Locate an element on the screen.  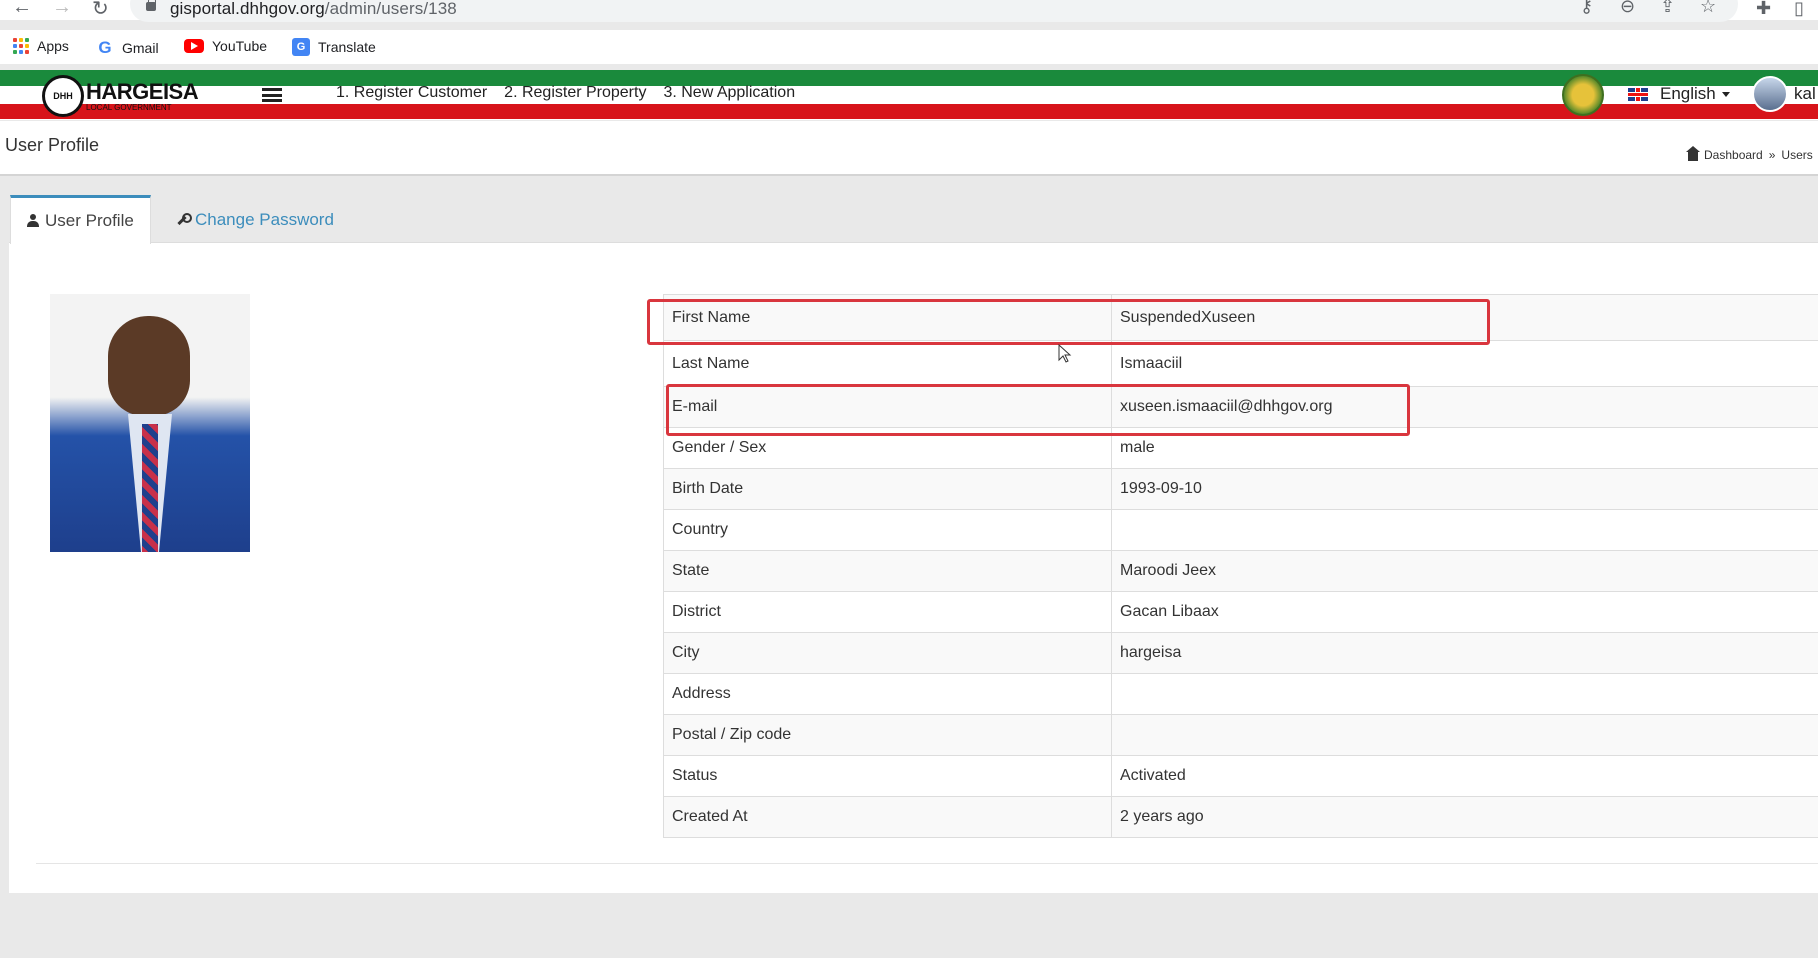
field-label: Last Name is located at coordinates (887, 363).